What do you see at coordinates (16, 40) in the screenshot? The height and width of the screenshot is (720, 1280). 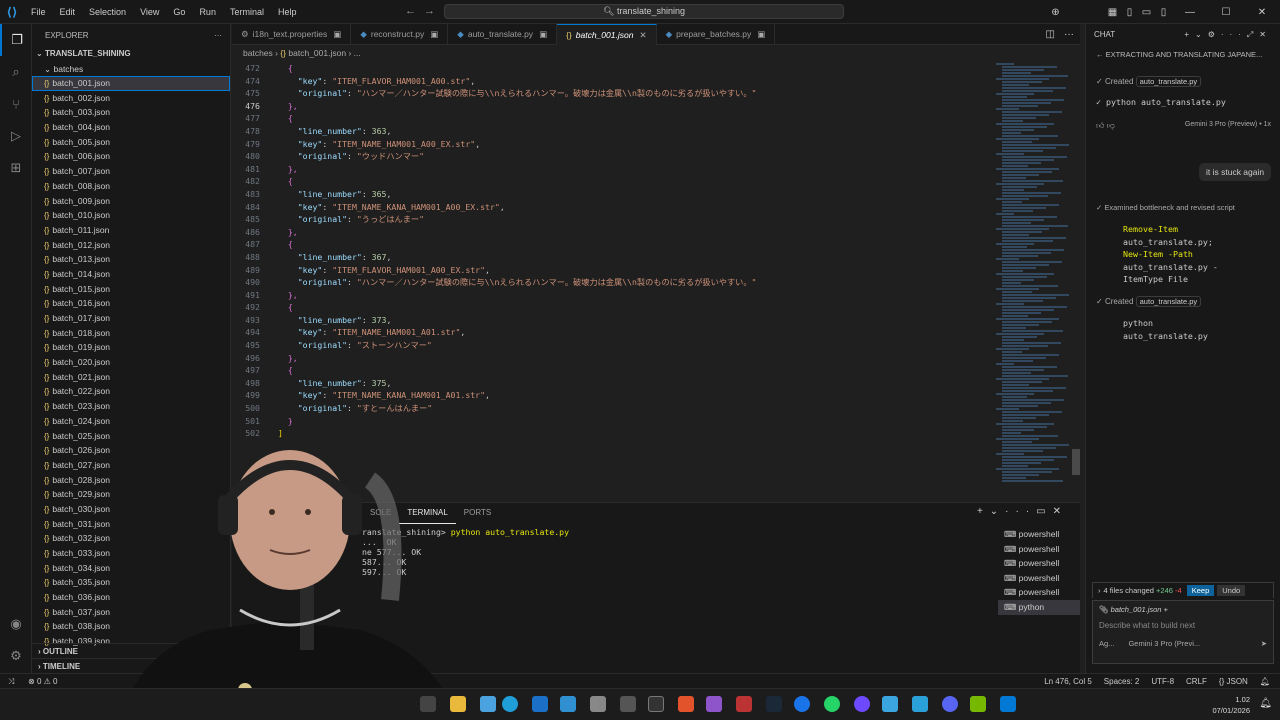 I see `explorer-icon: ❐` at bounding box center [16, 40].